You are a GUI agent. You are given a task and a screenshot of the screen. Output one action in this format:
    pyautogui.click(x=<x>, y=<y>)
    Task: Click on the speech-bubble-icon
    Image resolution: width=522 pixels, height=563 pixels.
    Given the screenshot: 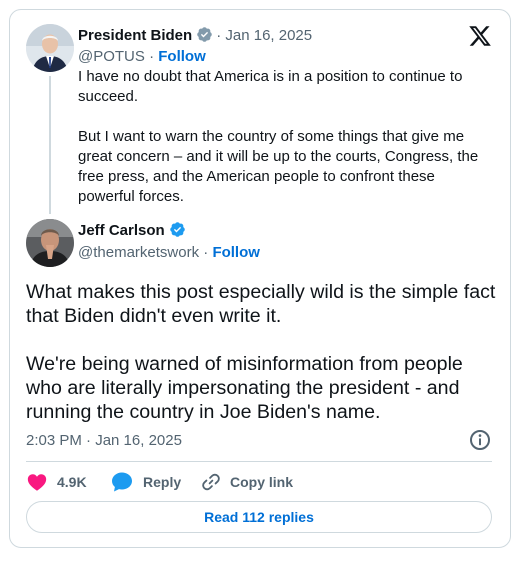 What is the action you would take?
    pyautogui.click(x=122, y=482)
    